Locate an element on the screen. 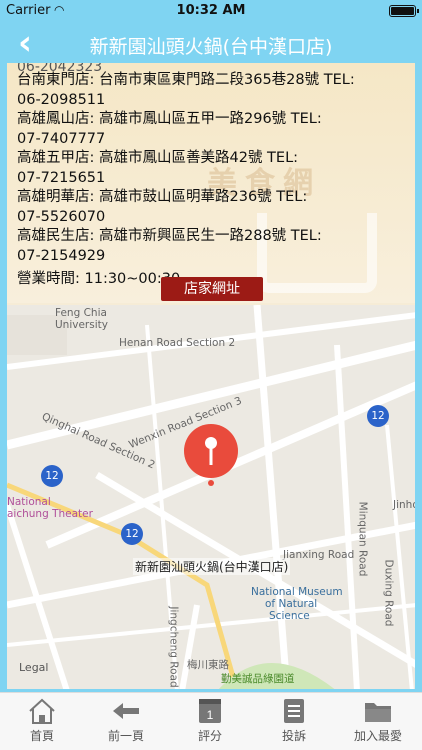 The width and height of the screenshot is (422, 750). store-name: 台南東門店: is located at coordinates (56, 80).